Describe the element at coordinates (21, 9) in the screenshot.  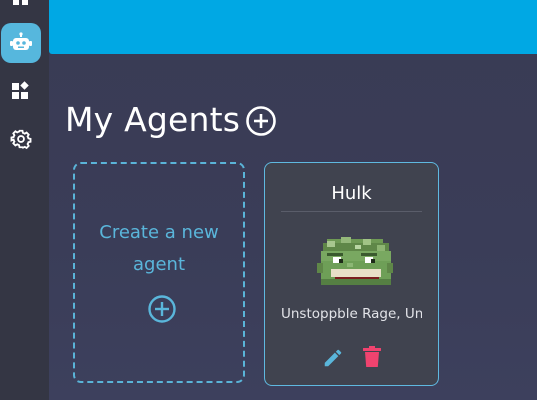
I see `sidebar-item-dashboard` at that location.